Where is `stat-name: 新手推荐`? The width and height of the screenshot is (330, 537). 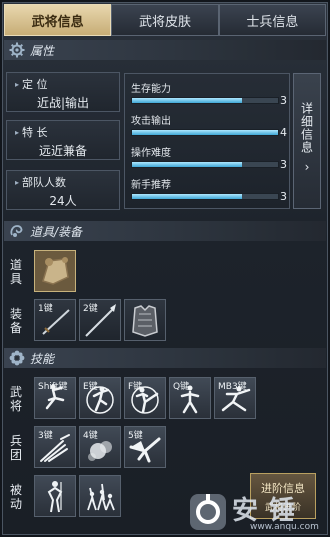
stat-name: 新手推荐 is located at coordinates (151, 185).